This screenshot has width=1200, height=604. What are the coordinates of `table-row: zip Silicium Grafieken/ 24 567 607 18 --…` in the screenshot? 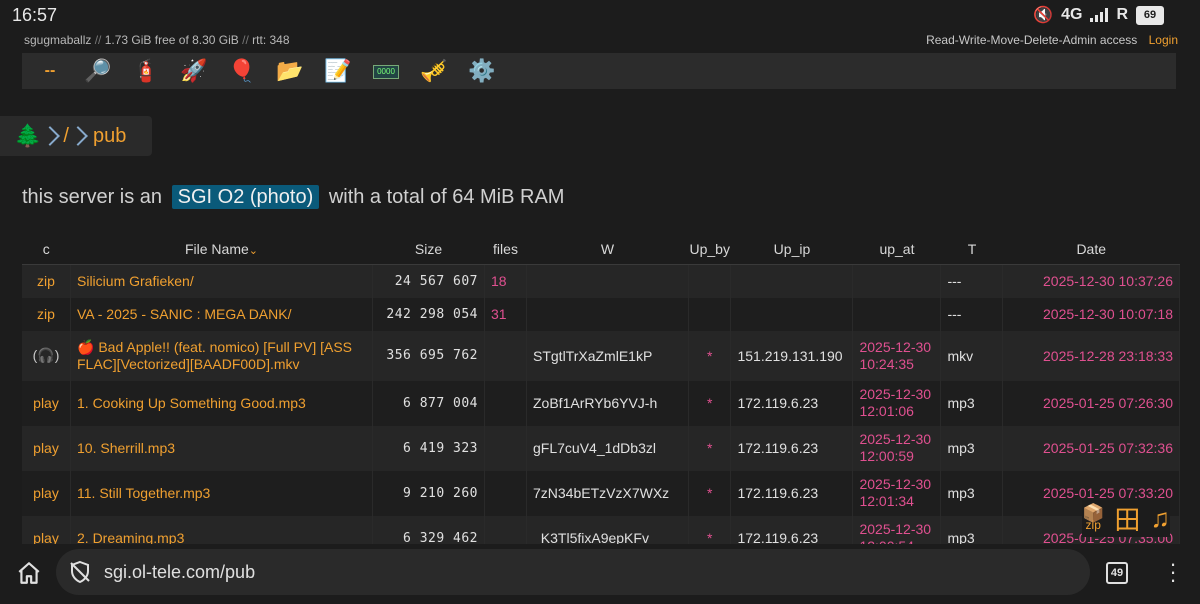 It's located at (601, 281).